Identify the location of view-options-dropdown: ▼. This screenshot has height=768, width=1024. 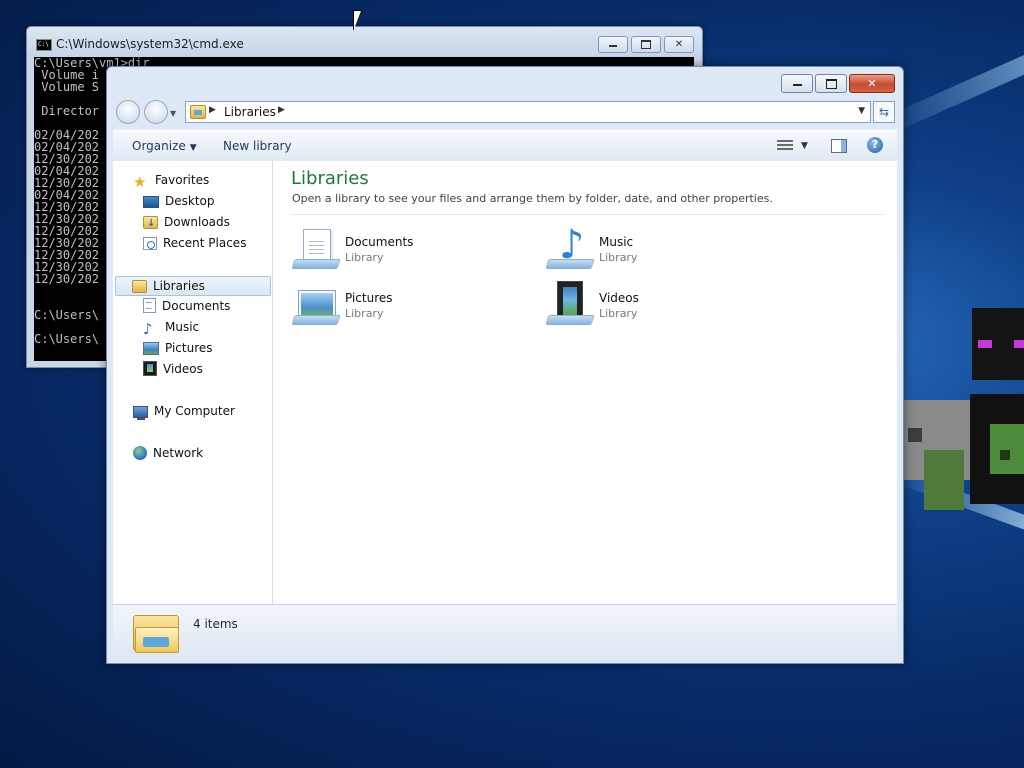
(804, 146).